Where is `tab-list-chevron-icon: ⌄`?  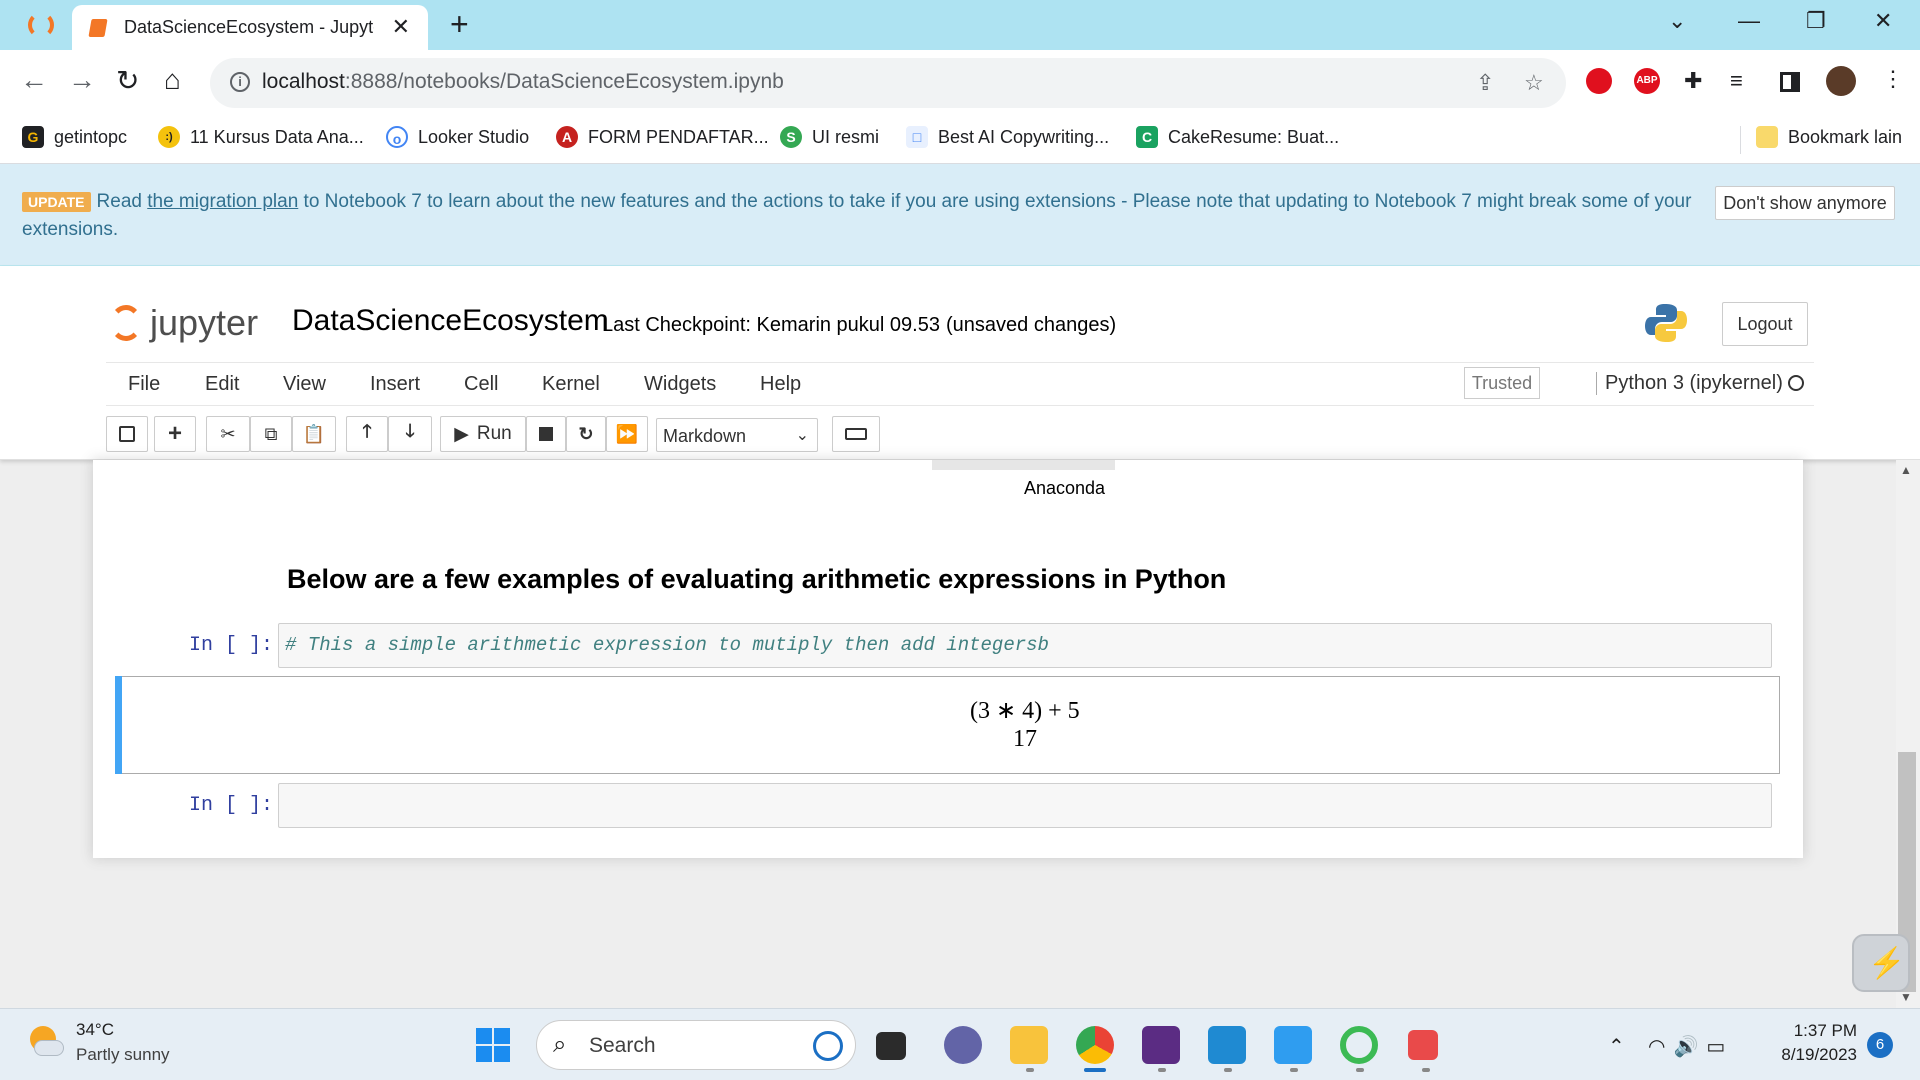
tab-list-chevron-icon: ⌄ is located at coordinates (1677, 21).